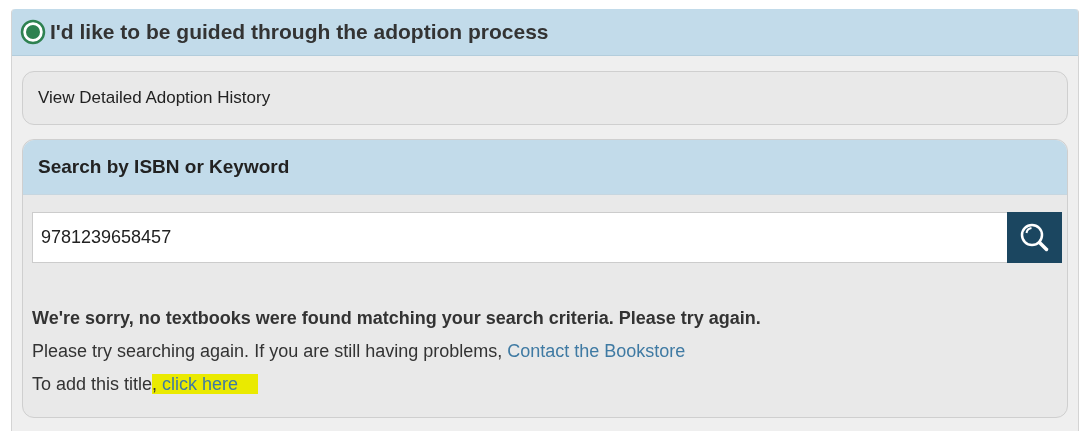  What do you see at coordinates (397, 318) in the screenshot?
I see `error-message: We're sorry, no textbooks were found matching your search criteria. Please try again.` at bounding box center [397, 318].